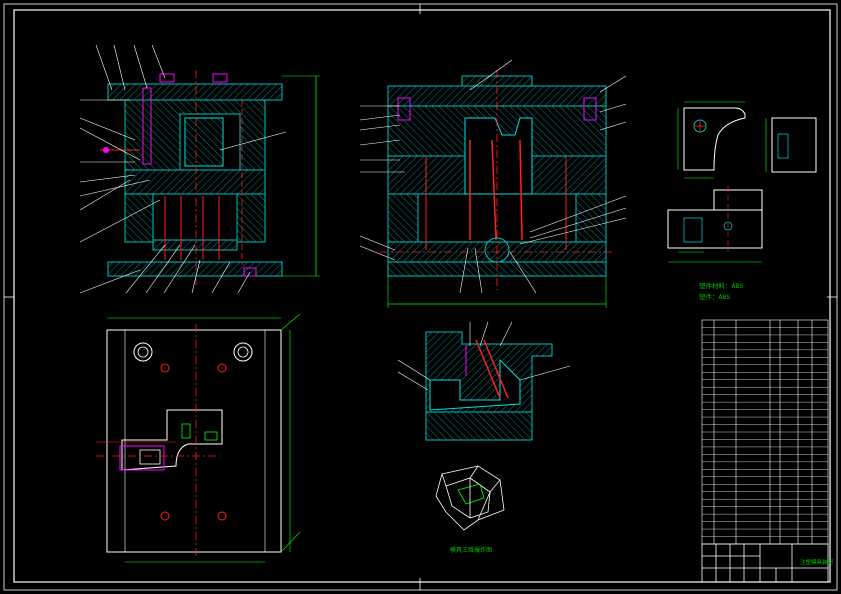 Image resolution: width=841 pixels, height=594 pixels. Describe the element at coordinates (765, 432) in the screenshot. I see `bom-rows` at that location.